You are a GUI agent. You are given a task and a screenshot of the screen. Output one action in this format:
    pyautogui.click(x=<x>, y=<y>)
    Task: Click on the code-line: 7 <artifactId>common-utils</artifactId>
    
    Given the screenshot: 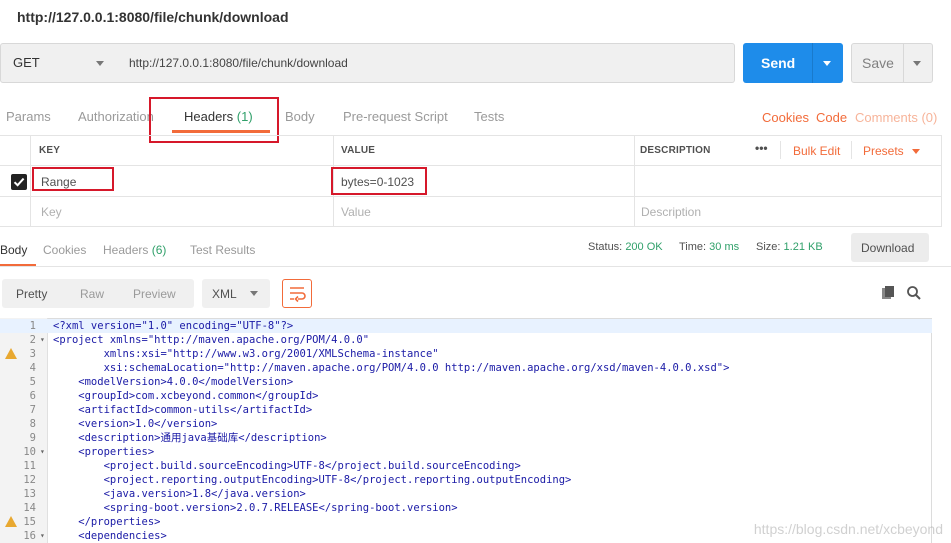 What is the action you would take?
    pyautogui.click(x=466, y=410)
    